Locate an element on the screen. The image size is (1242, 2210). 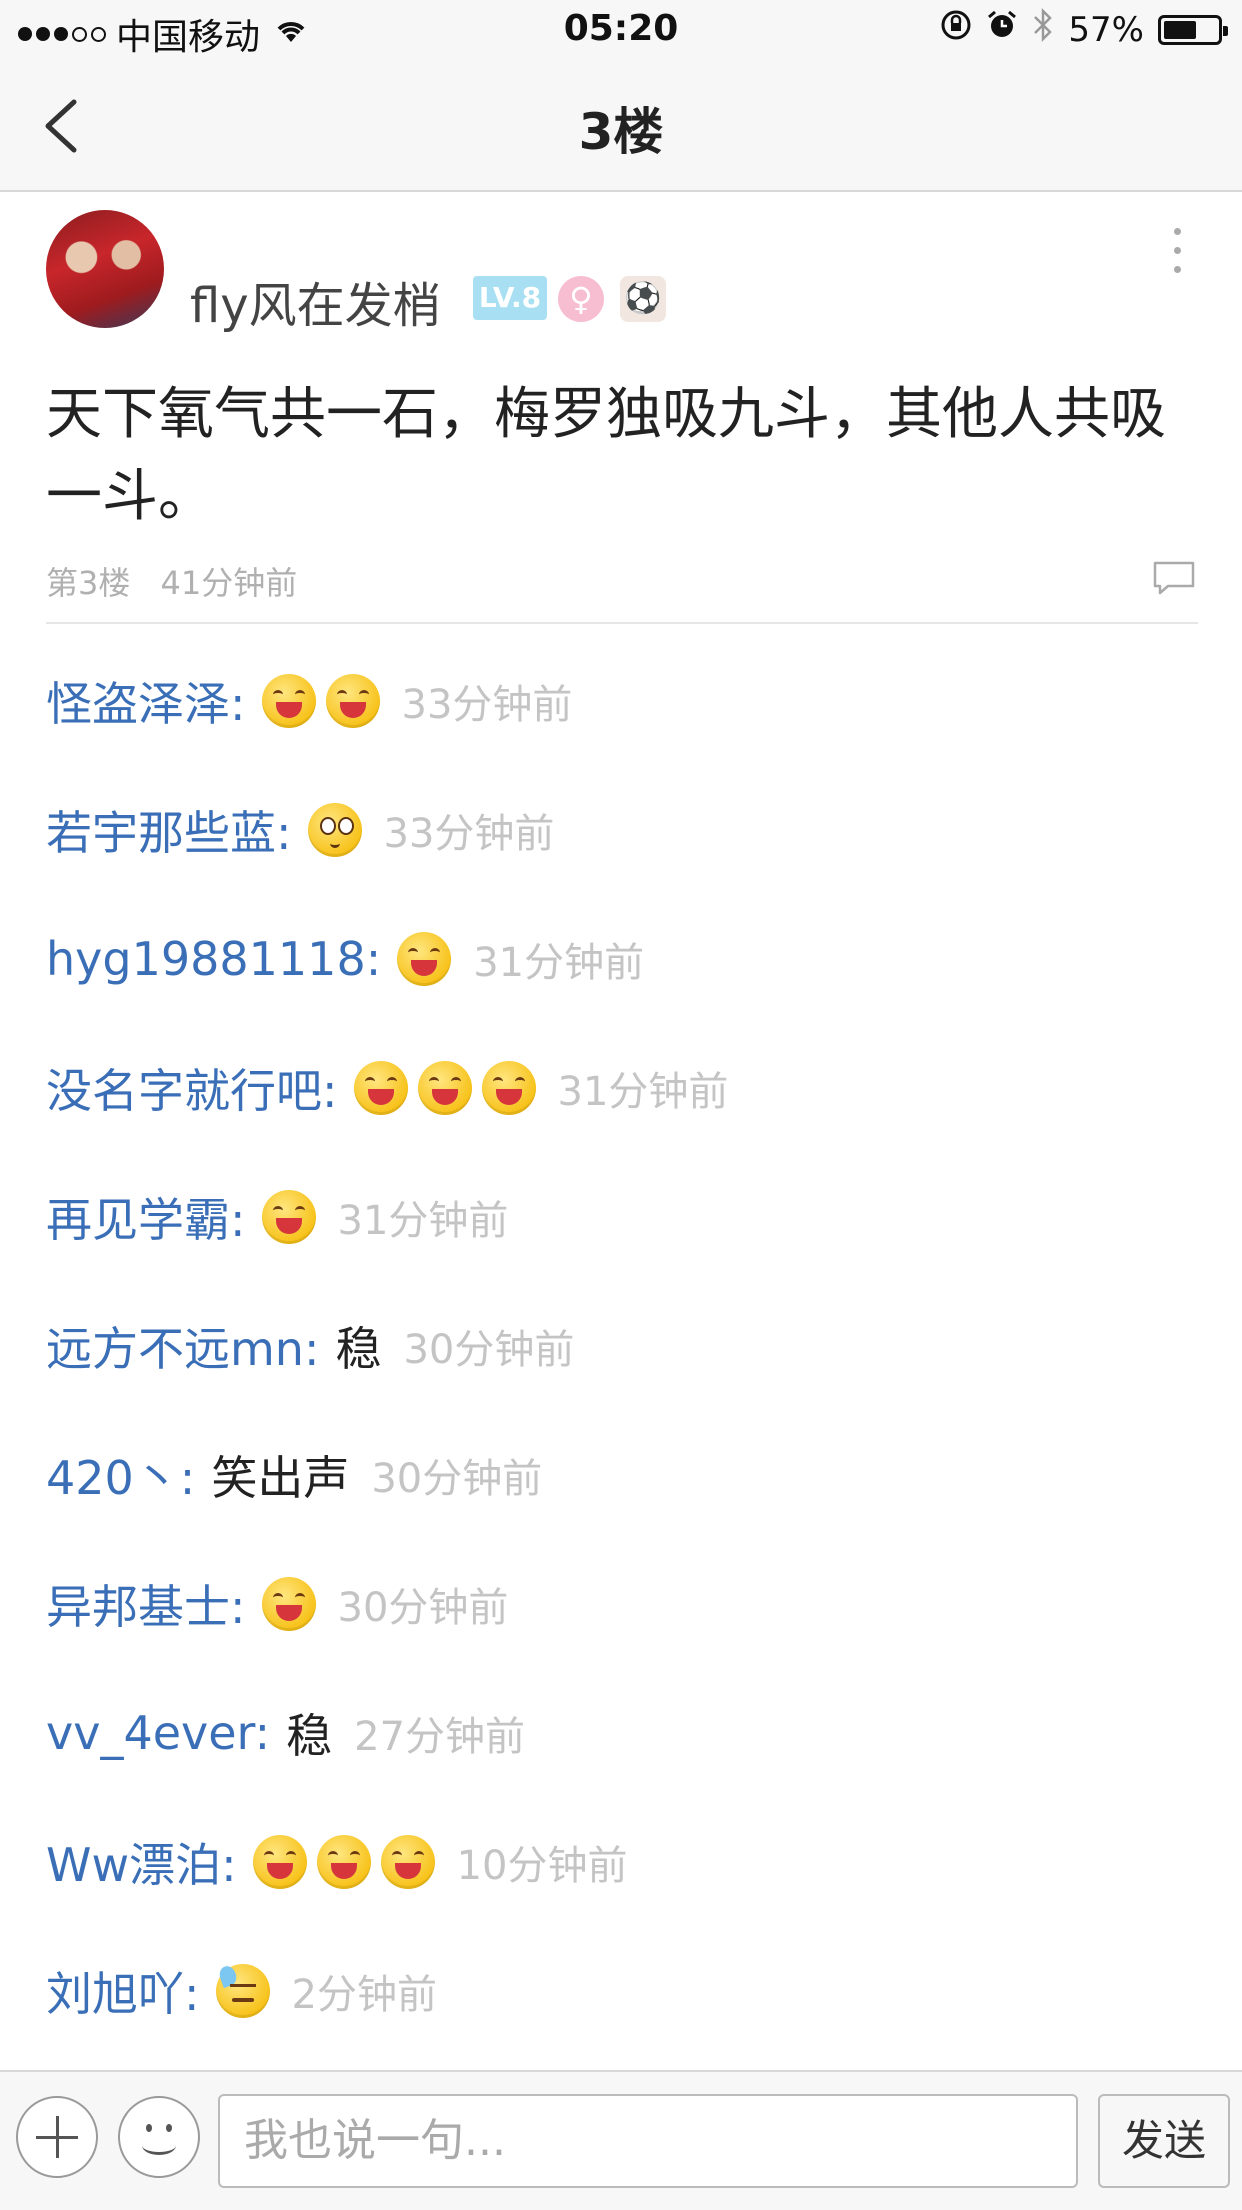
level-badge: LV.8 is located at coordinates (510, 298).